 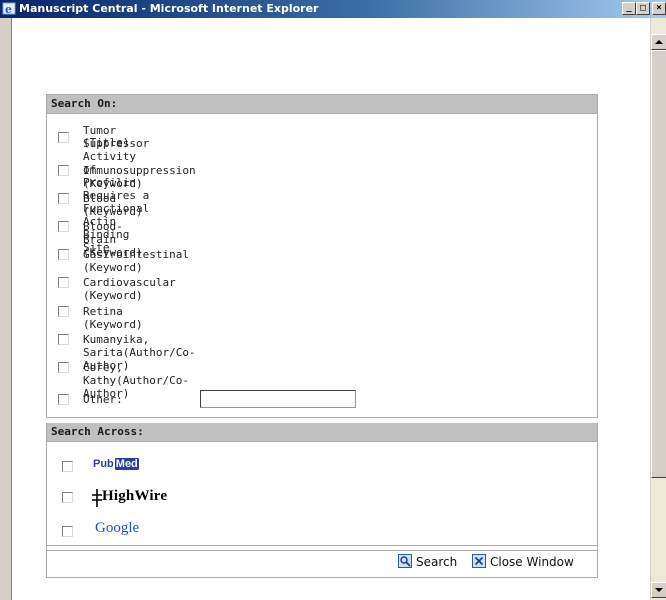 I want to click on checkbox-keyword-immunosuppression, so click(x=63, y=170).